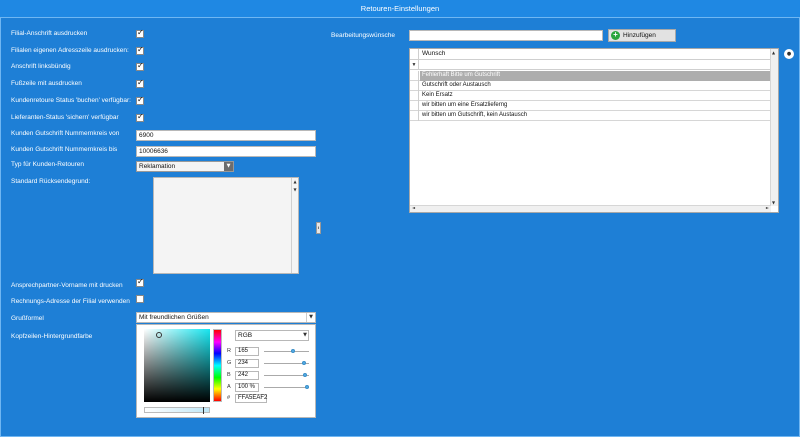 This screenshot has height=437, width=800. I want to click on r-label: R, so click(229, 351).